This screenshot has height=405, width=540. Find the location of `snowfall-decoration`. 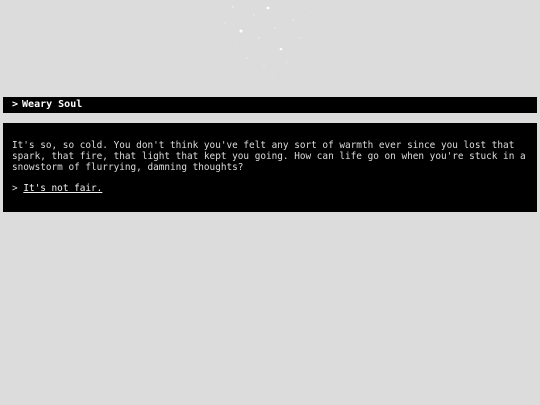

snowfall-decoration is located at coordinates (267, 42).